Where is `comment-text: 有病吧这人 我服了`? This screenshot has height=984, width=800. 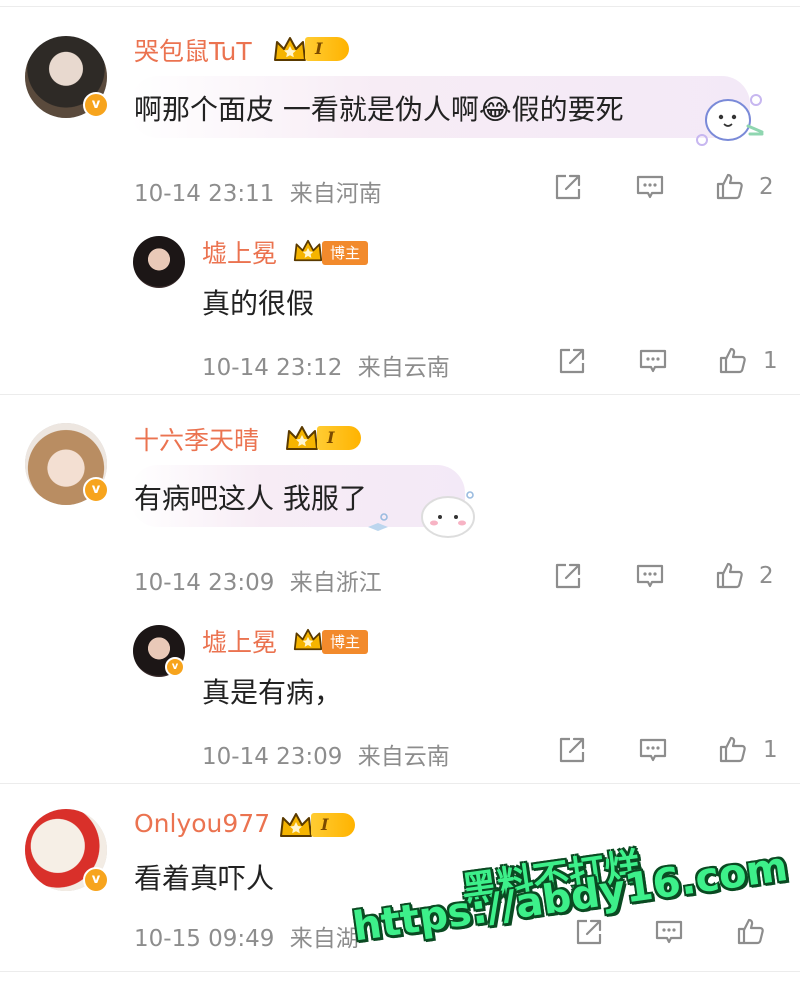
comment-text: 有病吧这人 我服了 is located at coordinates (250, 498).